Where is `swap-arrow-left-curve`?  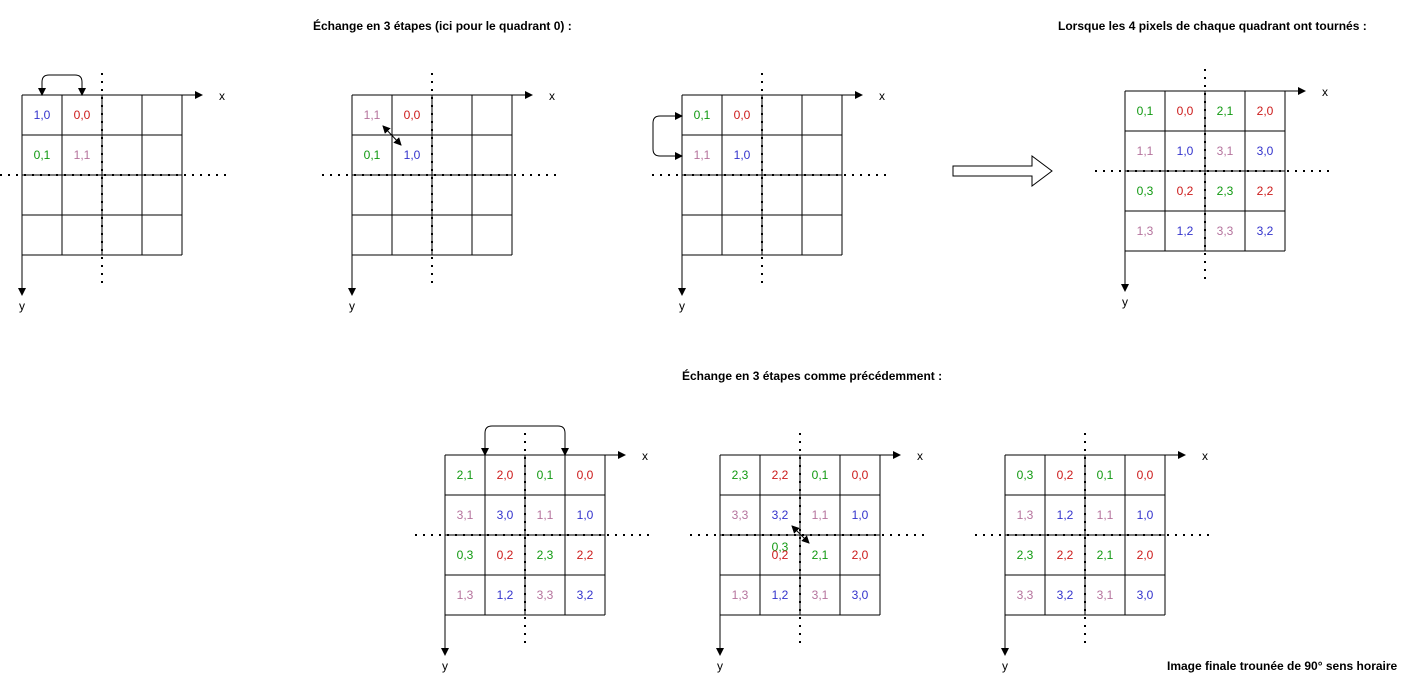 swap-arrow-left-curve is located at coordinates (667, 136).